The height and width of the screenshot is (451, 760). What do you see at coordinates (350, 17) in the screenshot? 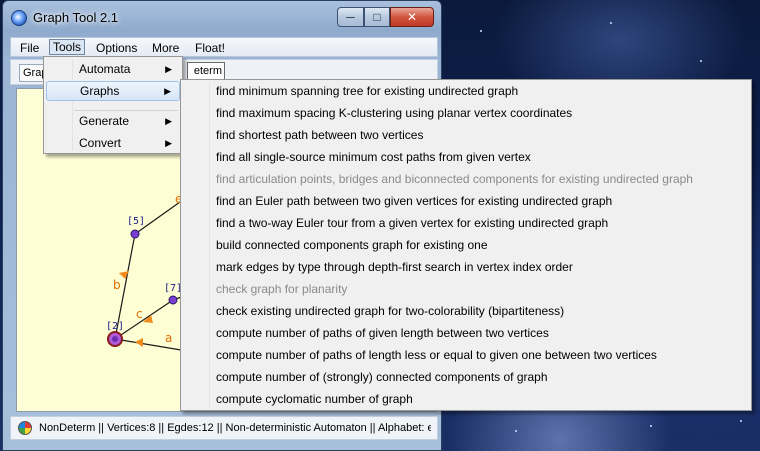
I see `minimize-button: ─` at bounding box center [350, 17].